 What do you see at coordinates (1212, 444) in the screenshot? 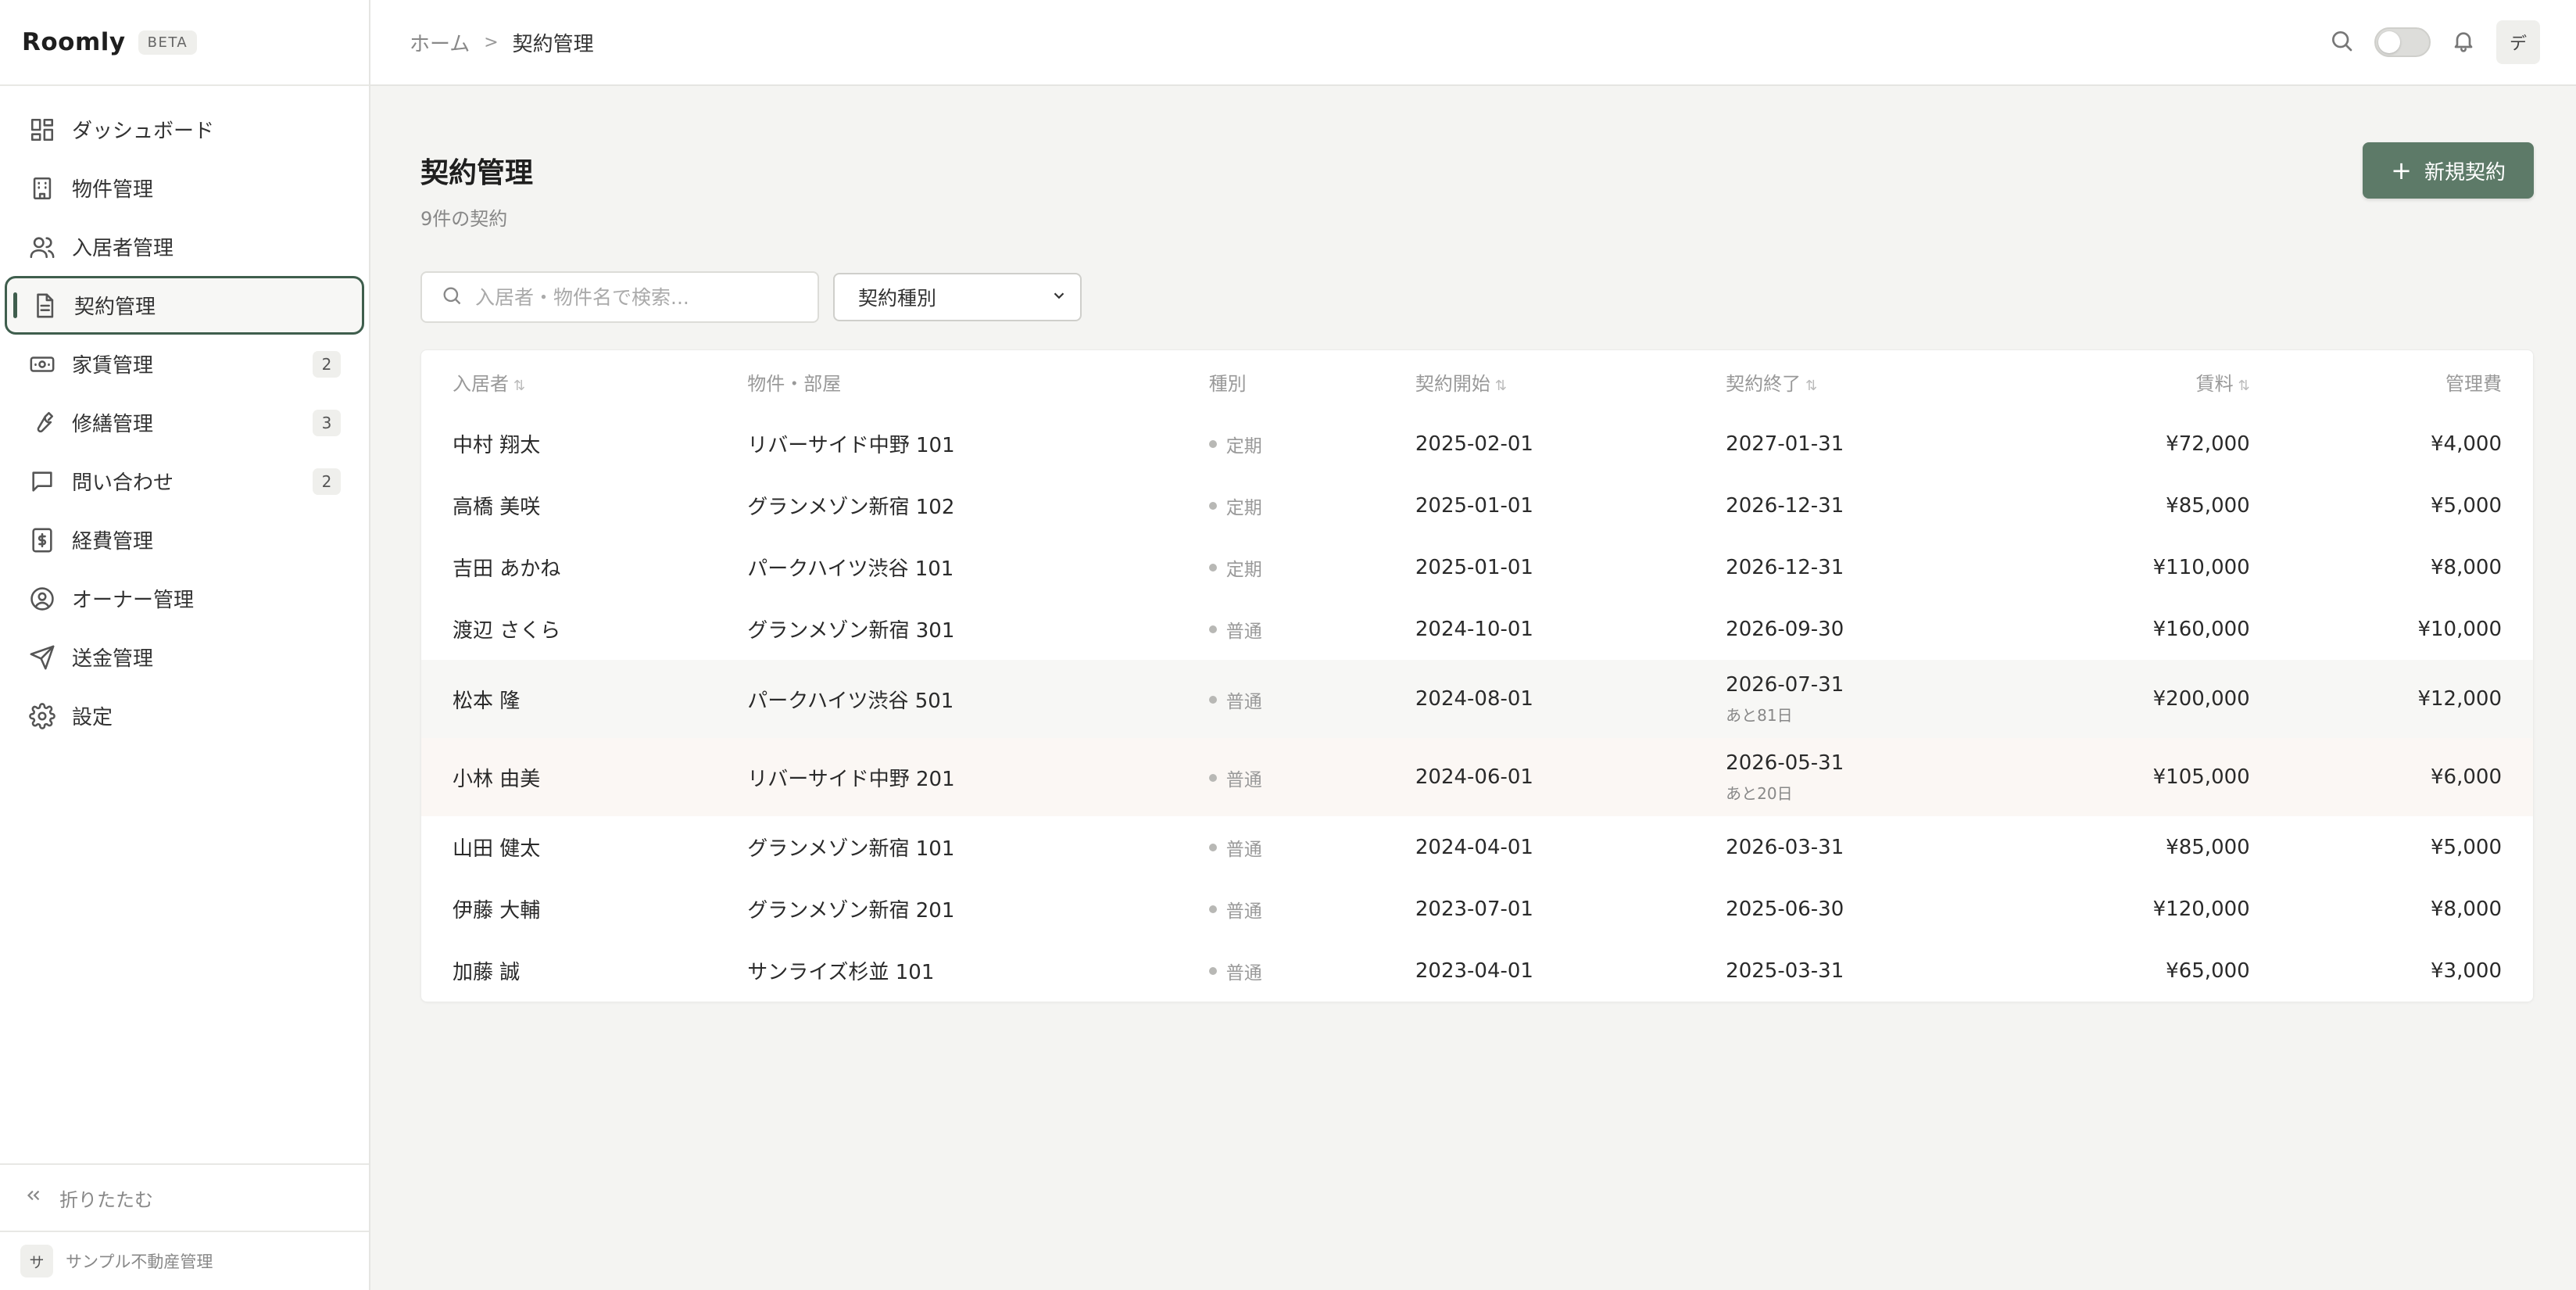
I see `status-dot` at bounding box center [1212, 444].